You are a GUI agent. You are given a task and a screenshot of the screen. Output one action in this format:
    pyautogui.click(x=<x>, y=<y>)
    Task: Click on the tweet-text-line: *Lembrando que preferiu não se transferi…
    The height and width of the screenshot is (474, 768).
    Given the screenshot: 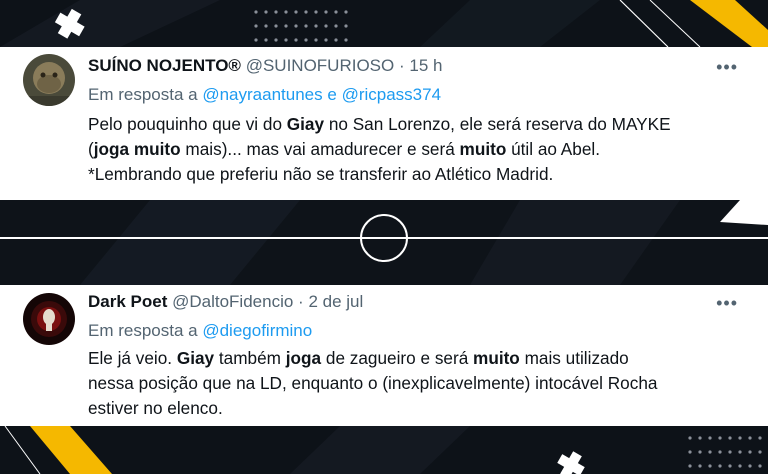 What is the action you would take?
    pyautogui.click(x=321, y=174)
    